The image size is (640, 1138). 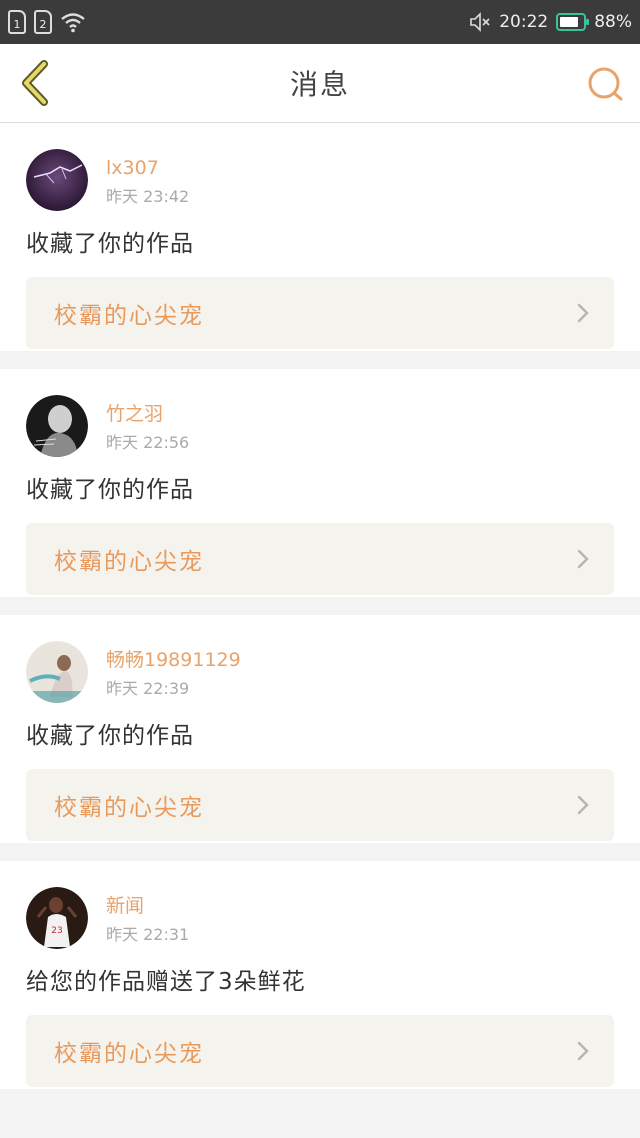 What do you see at coordinates (320, 672) in the screenshot?
I see `message-header: 畅畅19891129 昨天 22:39` at bounding box center [320, 672].